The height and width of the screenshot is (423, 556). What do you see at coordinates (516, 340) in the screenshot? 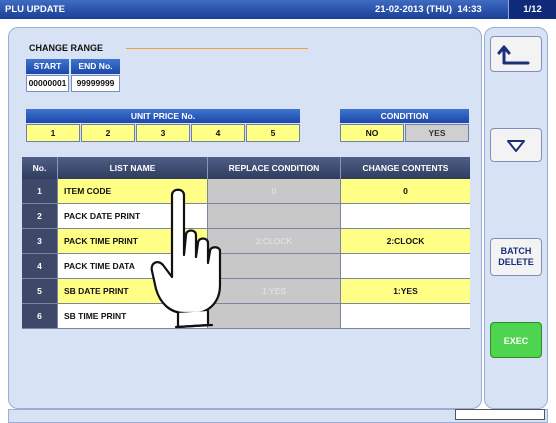
I see `exec-button: EXEC` at bounding box center [516, 340].